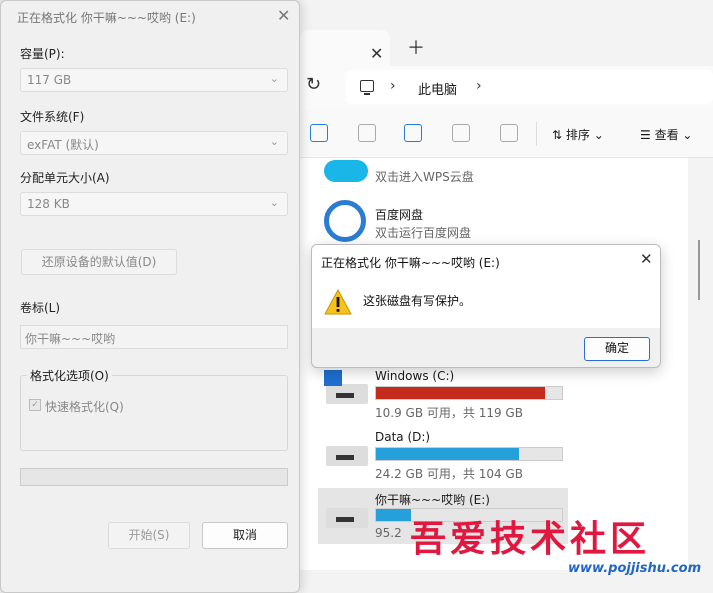 This screenshot has width=713, height=593. What do you see at coordinates (63, 145) in the screenshot?
I see `filesystem-value: exFAT (默认)` at bounding box center [63, 145].